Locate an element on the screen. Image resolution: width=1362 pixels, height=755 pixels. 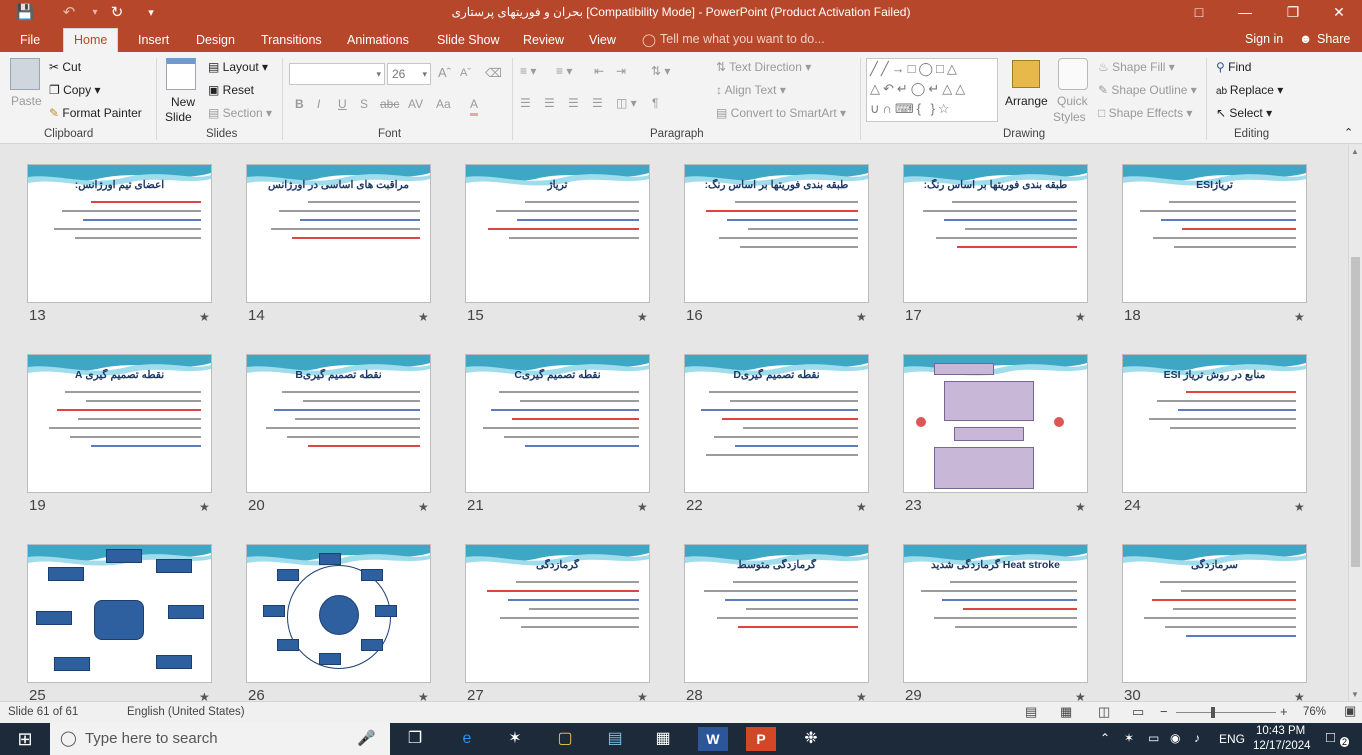
tab-review: Review is located at coordinates (543, 41).